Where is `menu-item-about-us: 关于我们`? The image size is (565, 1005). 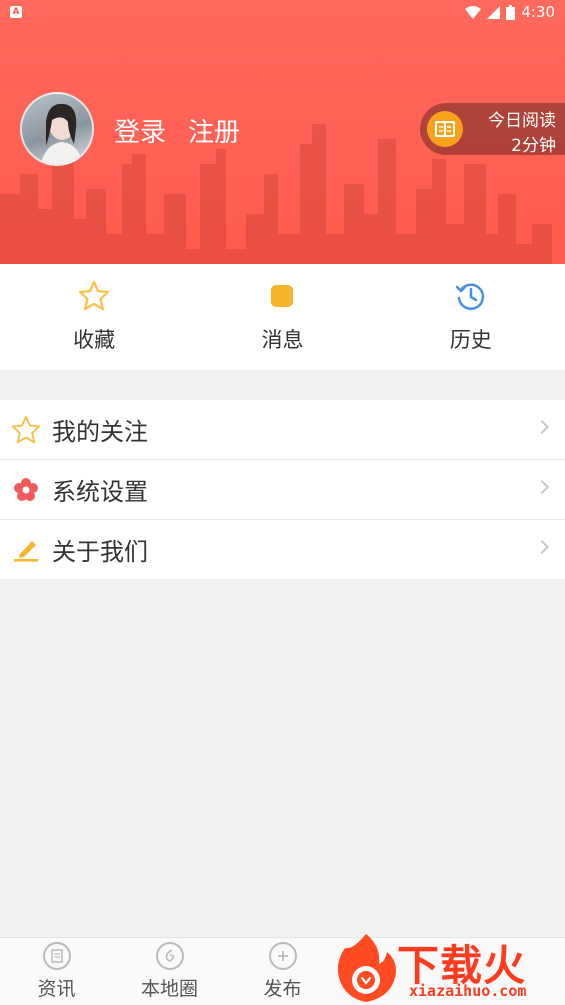
menu-item-about-us: 关于我们 is located at coordinates (282, 549).